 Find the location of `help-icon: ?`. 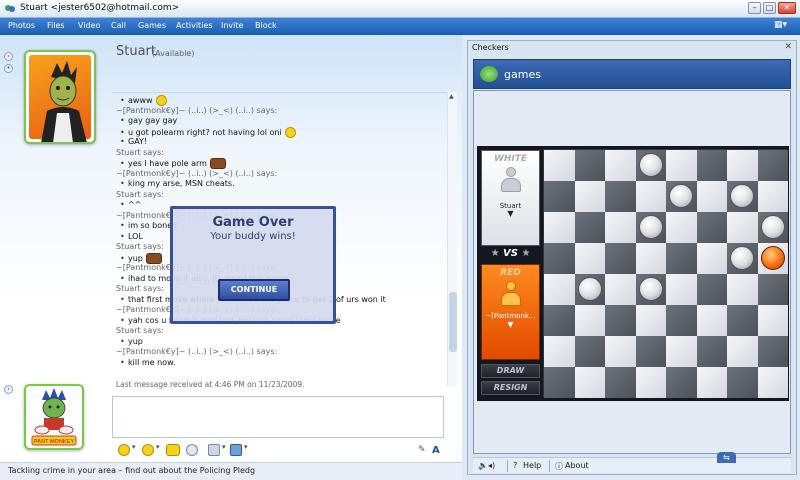

help-icon: ? is located at coordinates (515, 465).